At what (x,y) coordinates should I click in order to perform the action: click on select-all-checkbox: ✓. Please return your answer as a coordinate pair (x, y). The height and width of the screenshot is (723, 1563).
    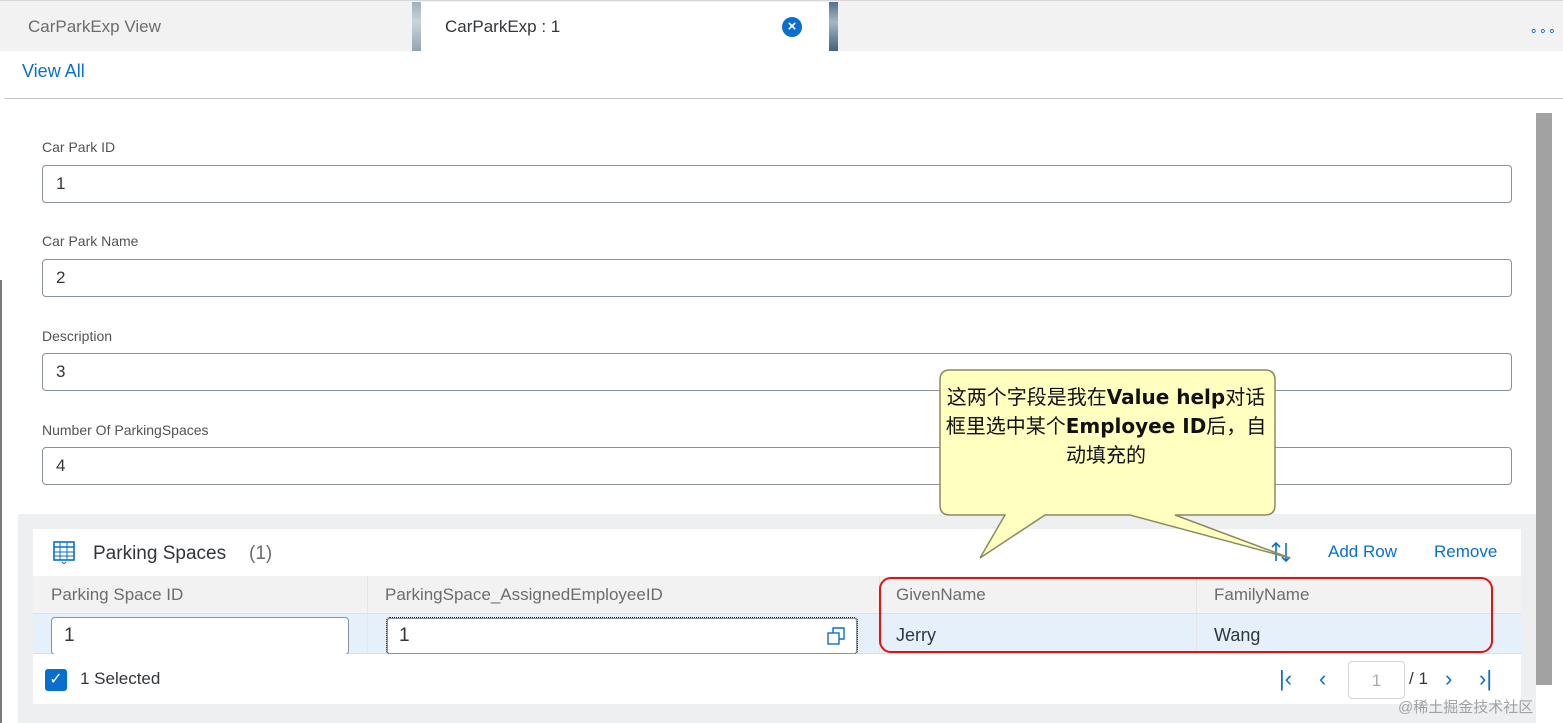
    Looking at the image, I should click on (56, 680).